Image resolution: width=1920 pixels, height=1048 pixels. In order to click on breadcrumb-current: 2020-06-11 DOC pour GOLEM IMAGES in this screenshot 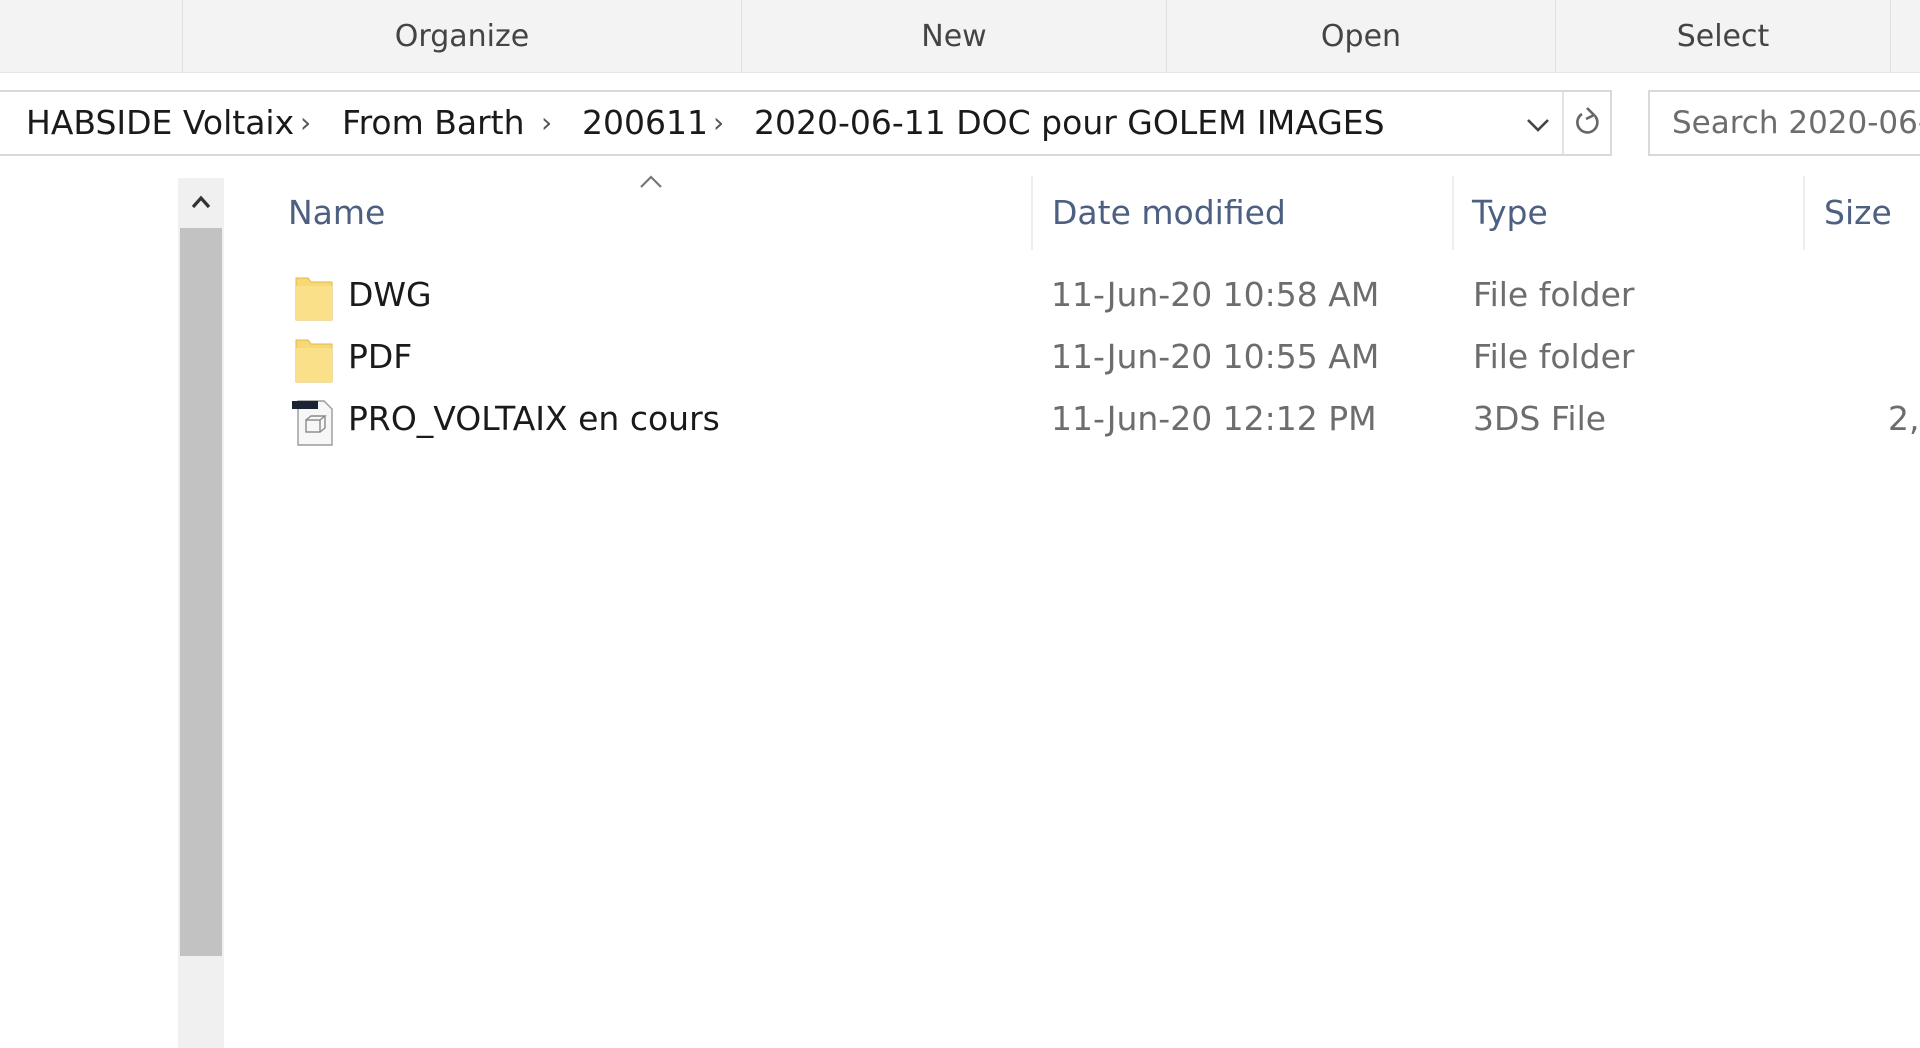, I will do `click(1069, 123)`.